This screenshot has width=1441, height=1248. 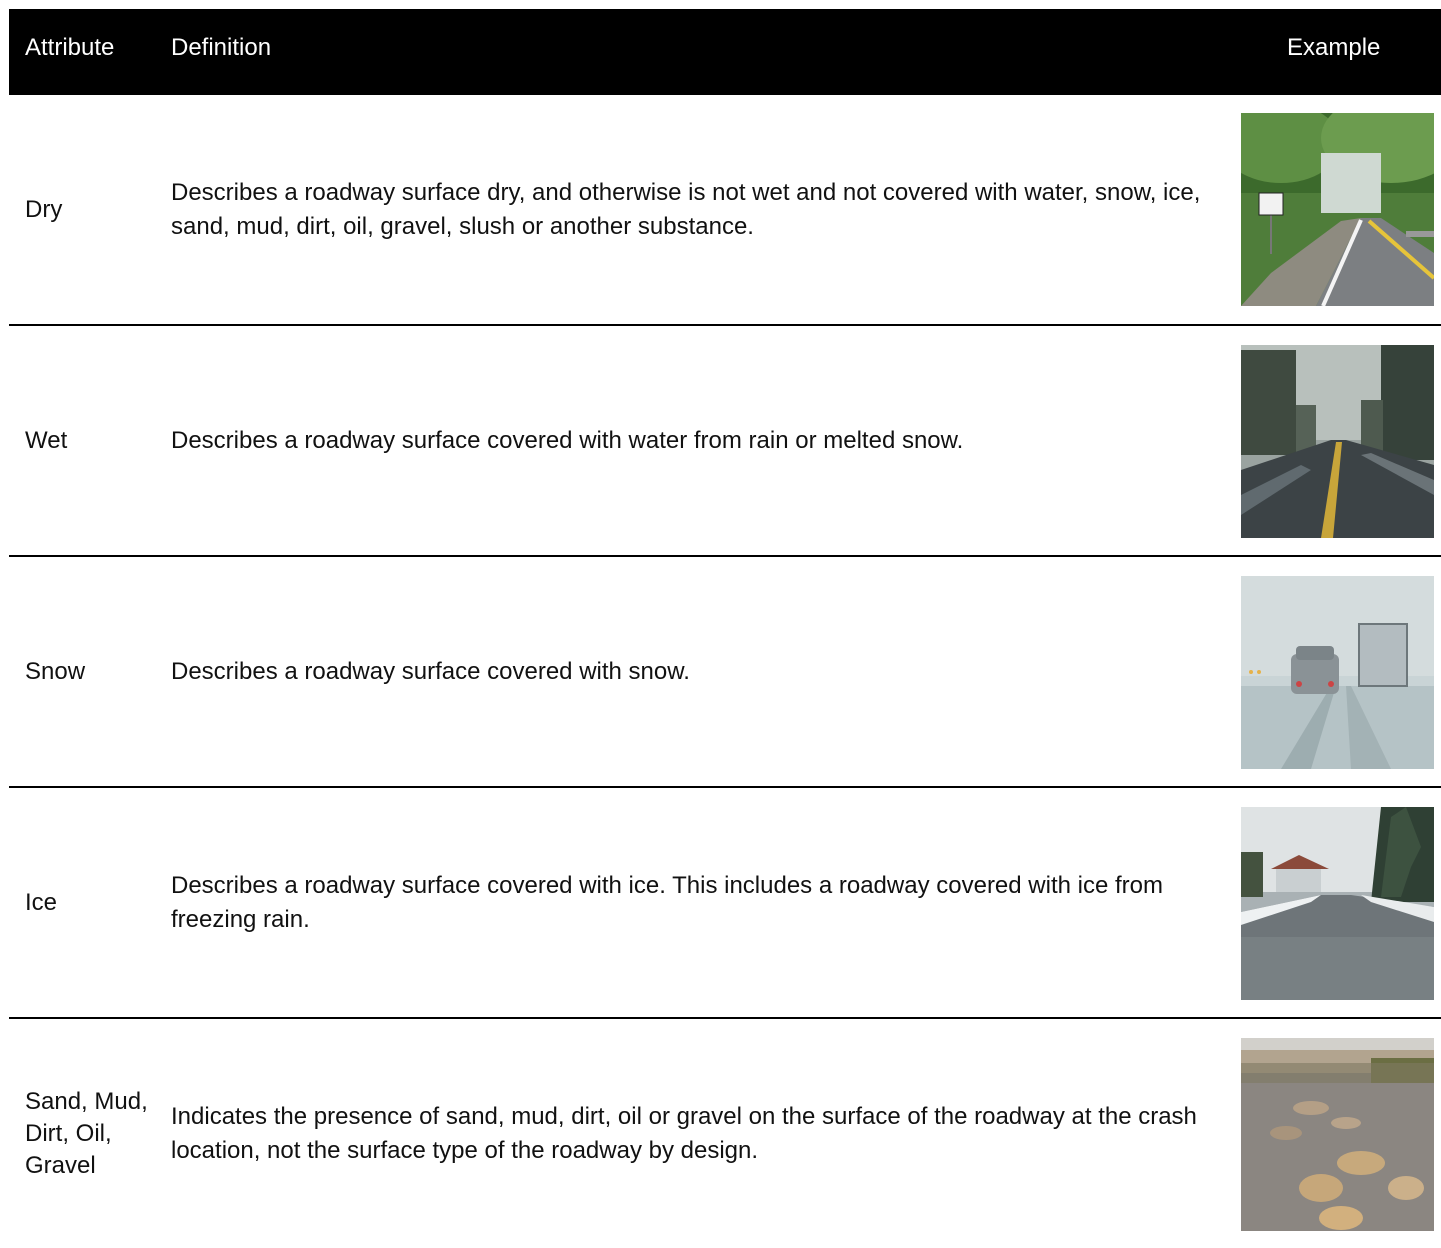 What do you see at coordinates (1337, 441) in the screenshot?
I see `wet-road-photo` at bounding box center [1337, 441].